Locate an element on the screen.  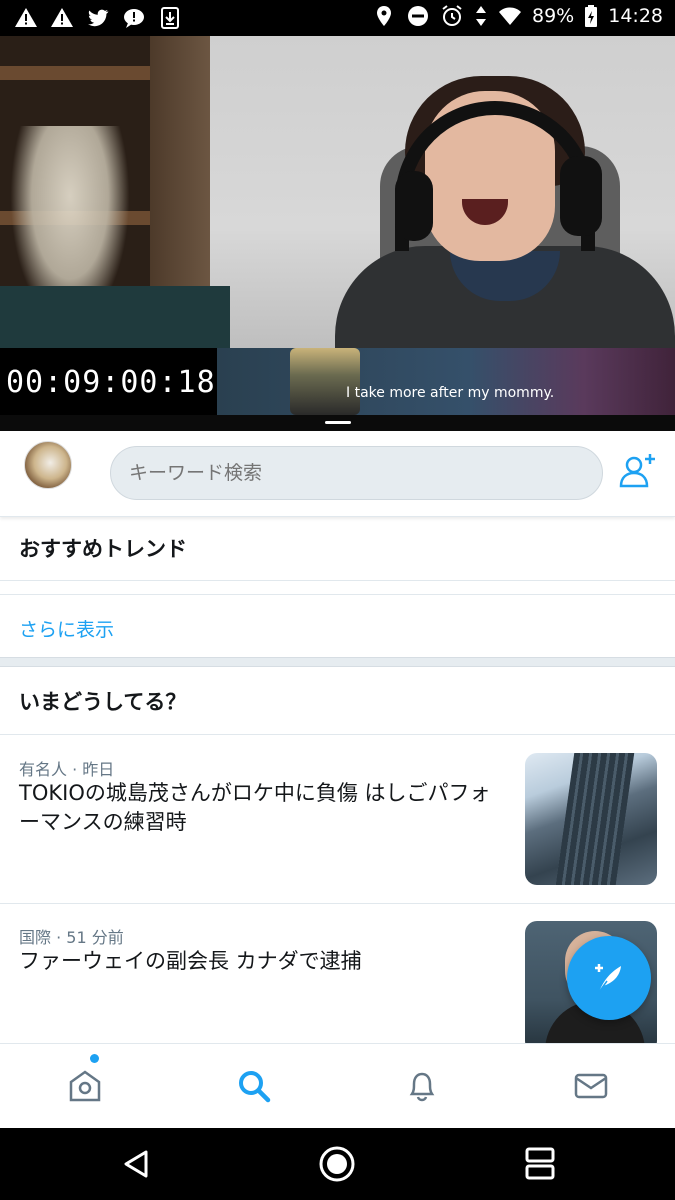
home-circle-icon is located at coordinates (337, 1164).